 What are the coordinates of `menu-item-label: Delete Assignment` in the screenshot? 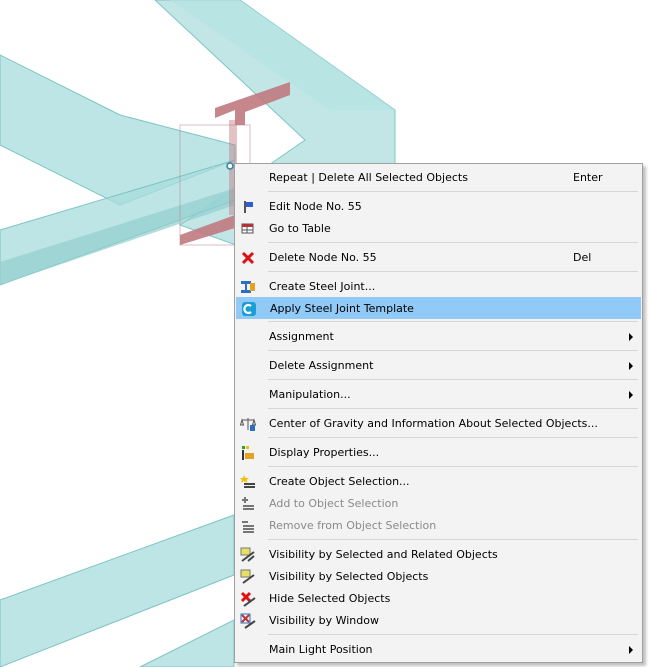 It's located at (321, 365).